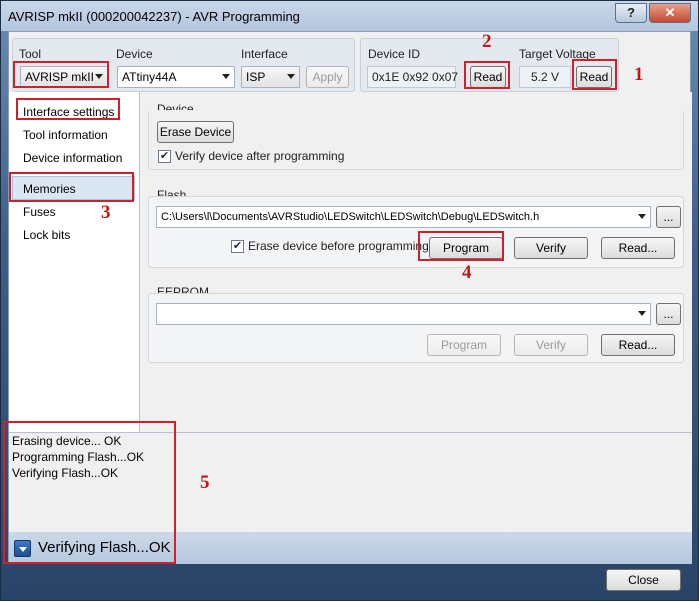  What do you see at coordinates (461, 246) in the screenshot?
I see `annotation-box-program` at bounding box center [461, 246].